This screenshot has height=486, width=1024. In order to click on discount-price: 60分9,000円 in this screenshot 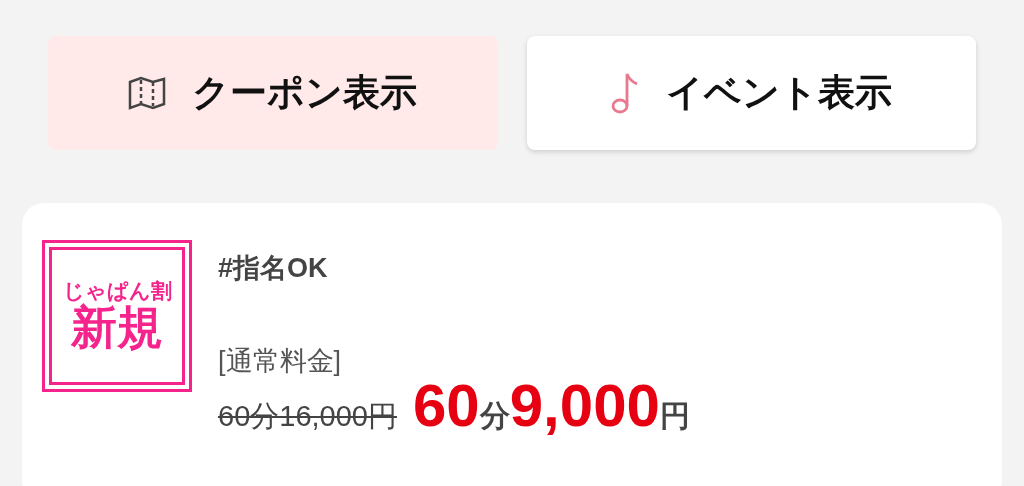, I will do `click(551, 407)`.